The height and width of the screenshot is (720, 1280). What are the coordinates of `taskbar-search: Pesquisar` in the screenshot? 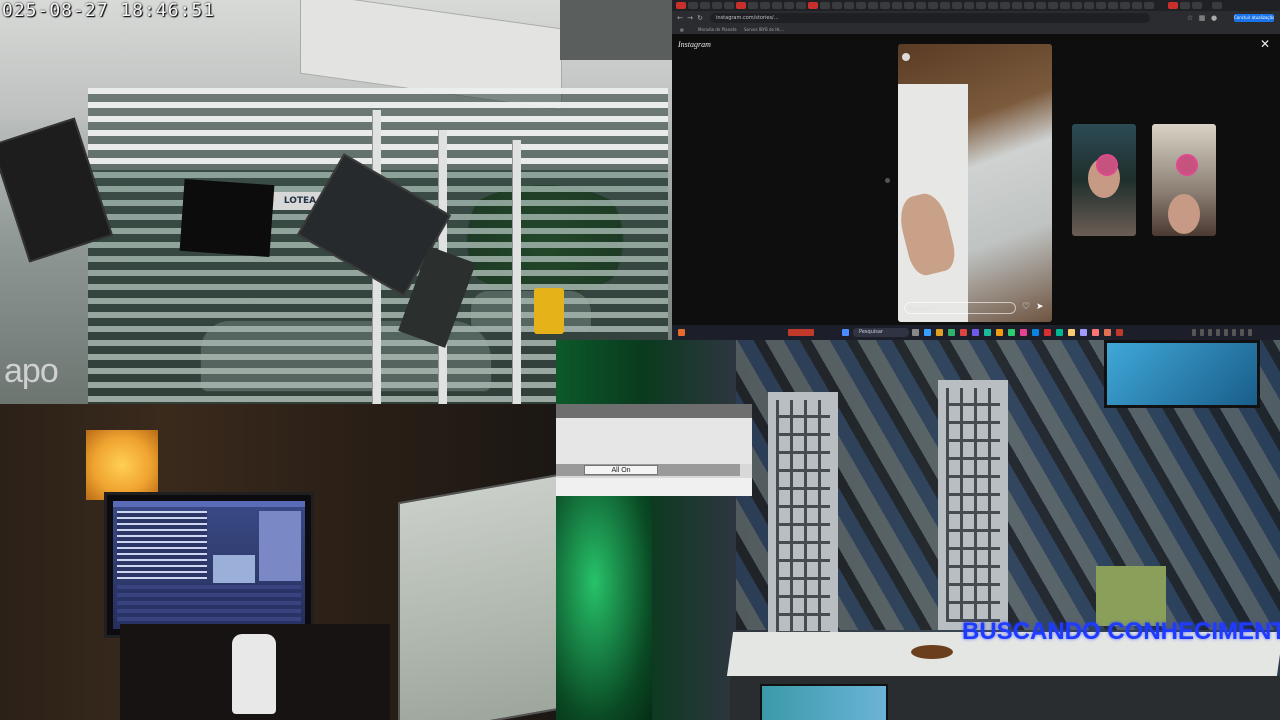 It's located at (881, 332).